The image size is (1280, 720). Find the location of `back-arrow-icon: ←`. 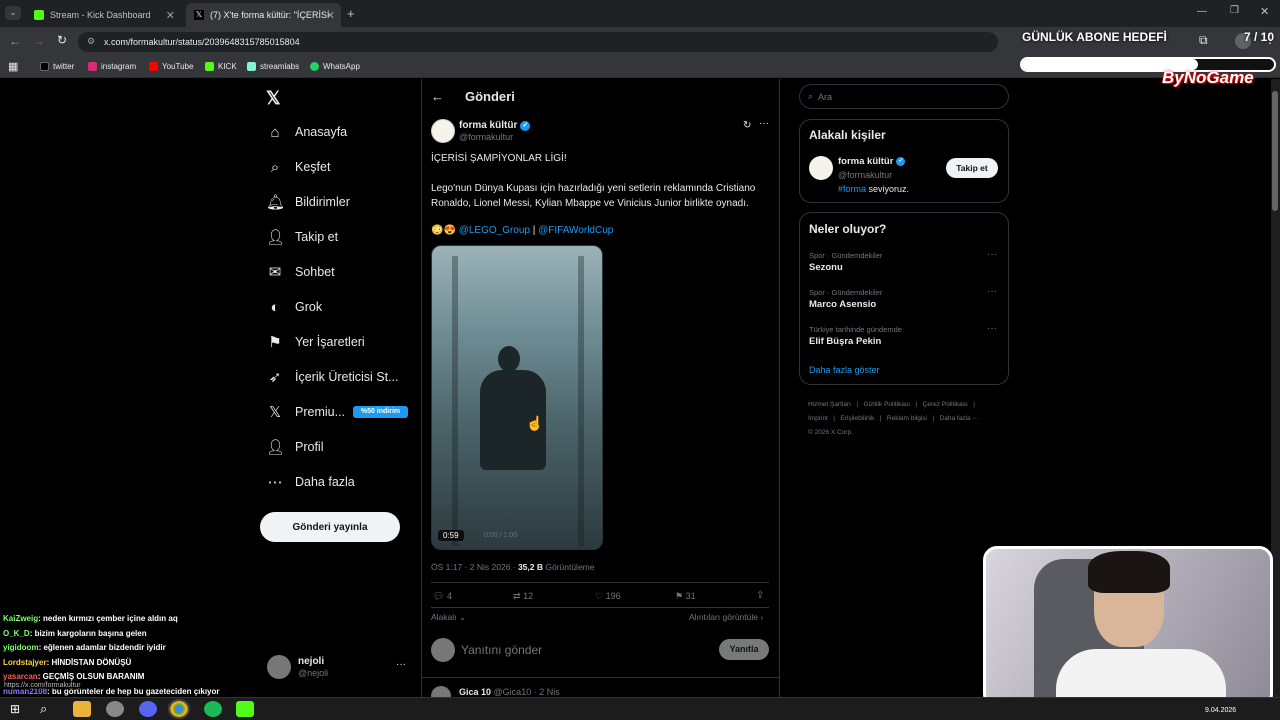

back-arrow-icon: ← is located at coordinates (437, 96).